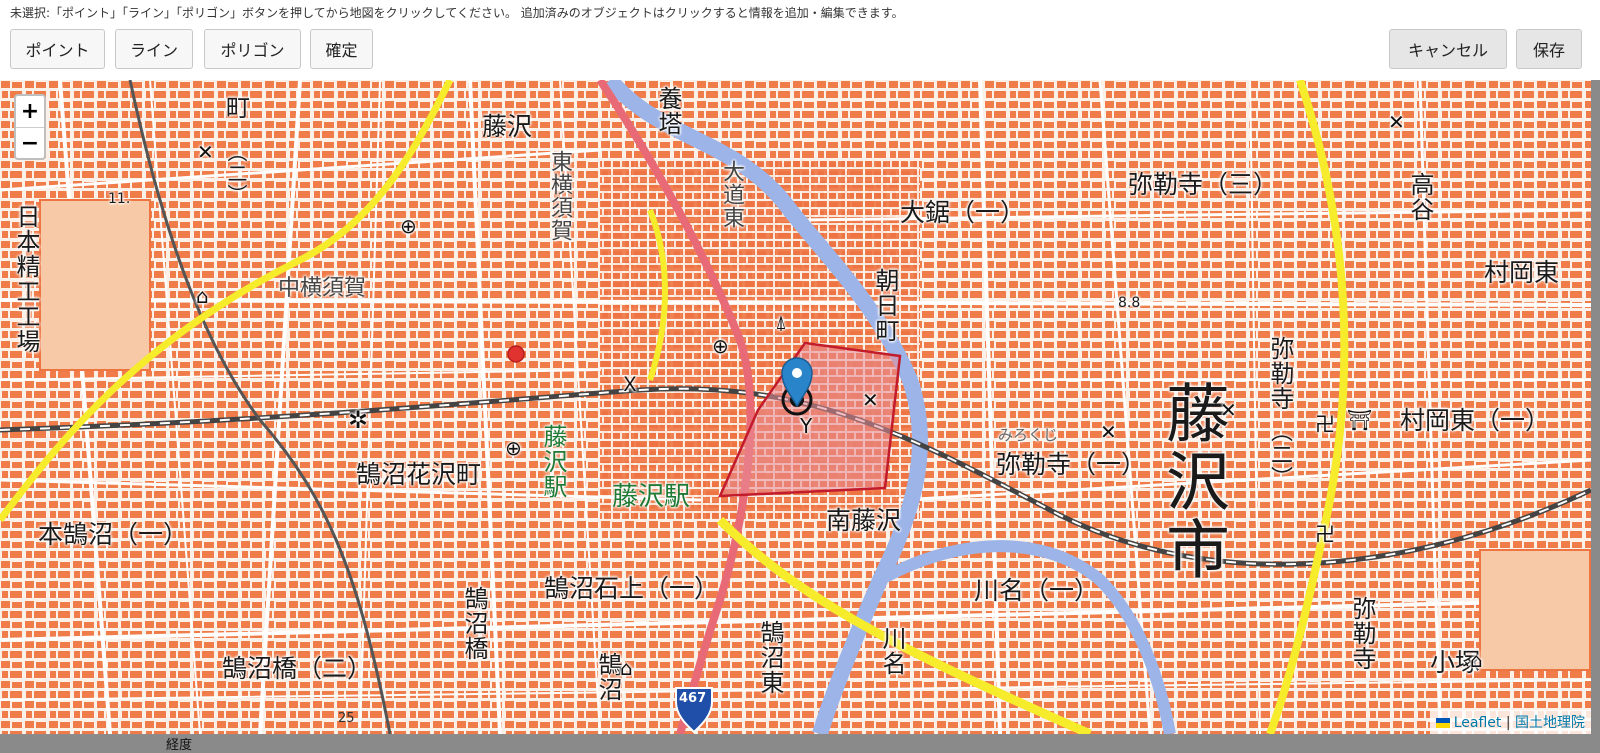 This screenshot has width=1600, height=753. Describe the element at coordinates (1442, 723) in the screenshot. I see `ukraine-flag-icon` at that location.